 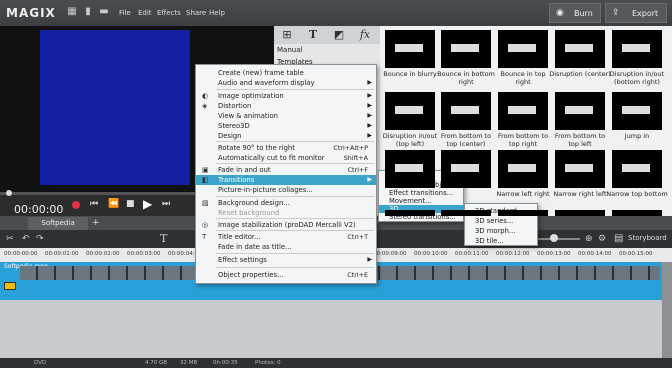 What do you see at coordinates (513, 254) in the screenshot?
I see `ruler-tick-label: 00:00:12:00` at bounding box center [513, 254].